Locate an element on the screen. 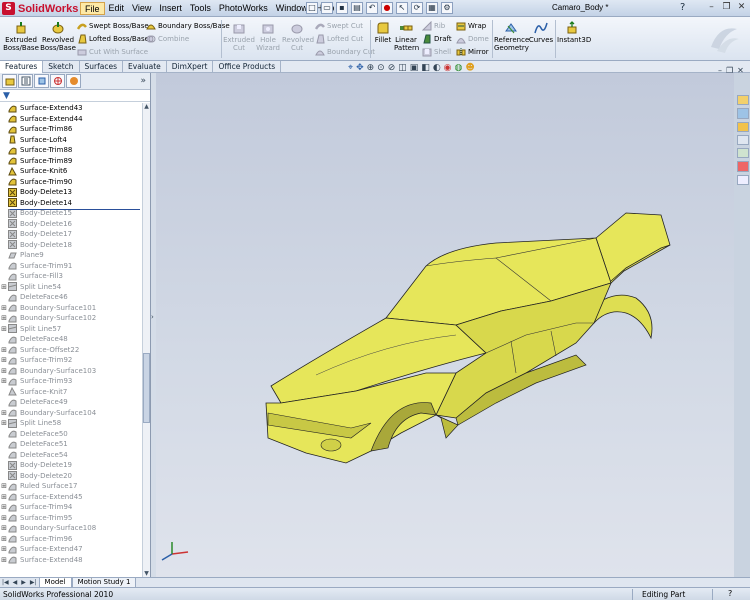 Image resolution: width=750 pixels, height=600 pixels. tree-node: ⊞ Boundary-Surface102 is located at coordinates (71, 318).